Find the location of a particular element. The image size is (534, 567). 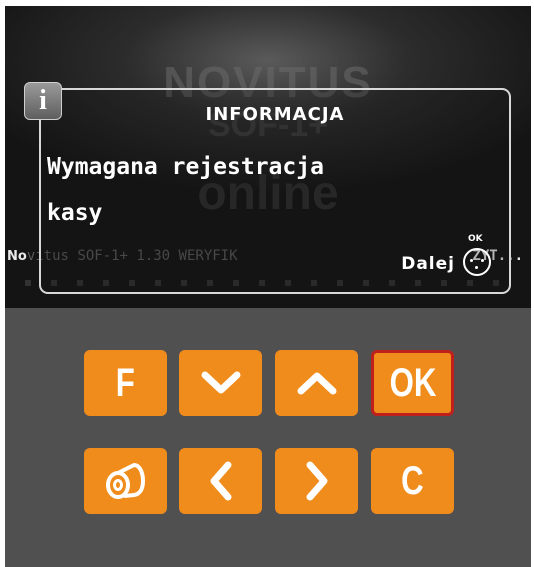

chevron-right-icon is located at coordinates (316, 481).